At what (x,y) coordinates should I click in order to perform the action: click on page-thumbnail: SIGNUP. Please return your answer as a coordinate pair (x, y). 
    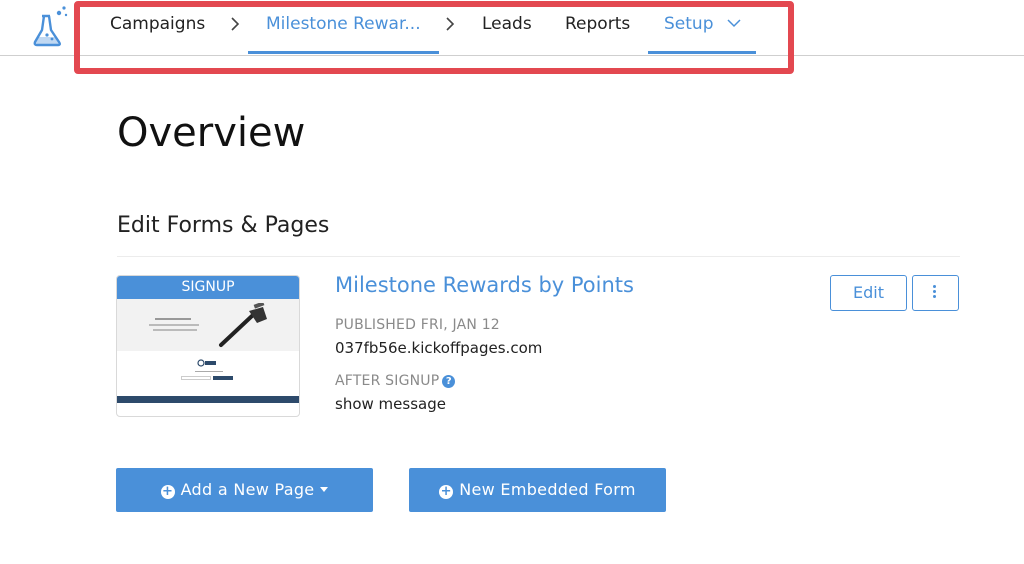
    Looking at the image, I should click on (208, 346).